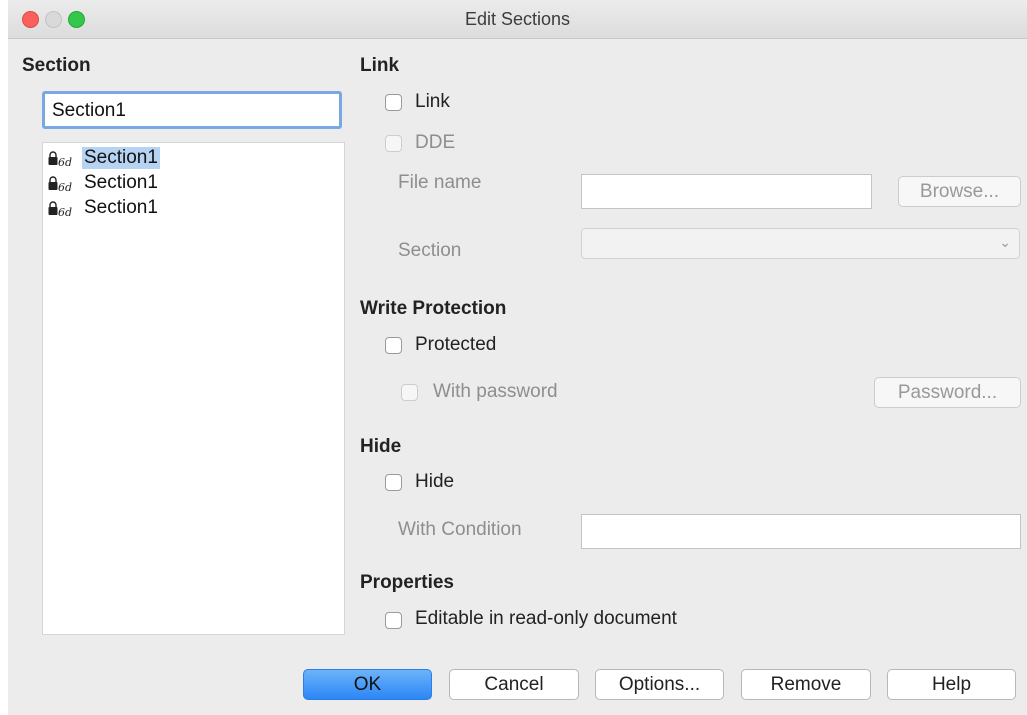  Describe the element at coordinates (726, 191) in the screenshot. I see `file-name-input` at that location.